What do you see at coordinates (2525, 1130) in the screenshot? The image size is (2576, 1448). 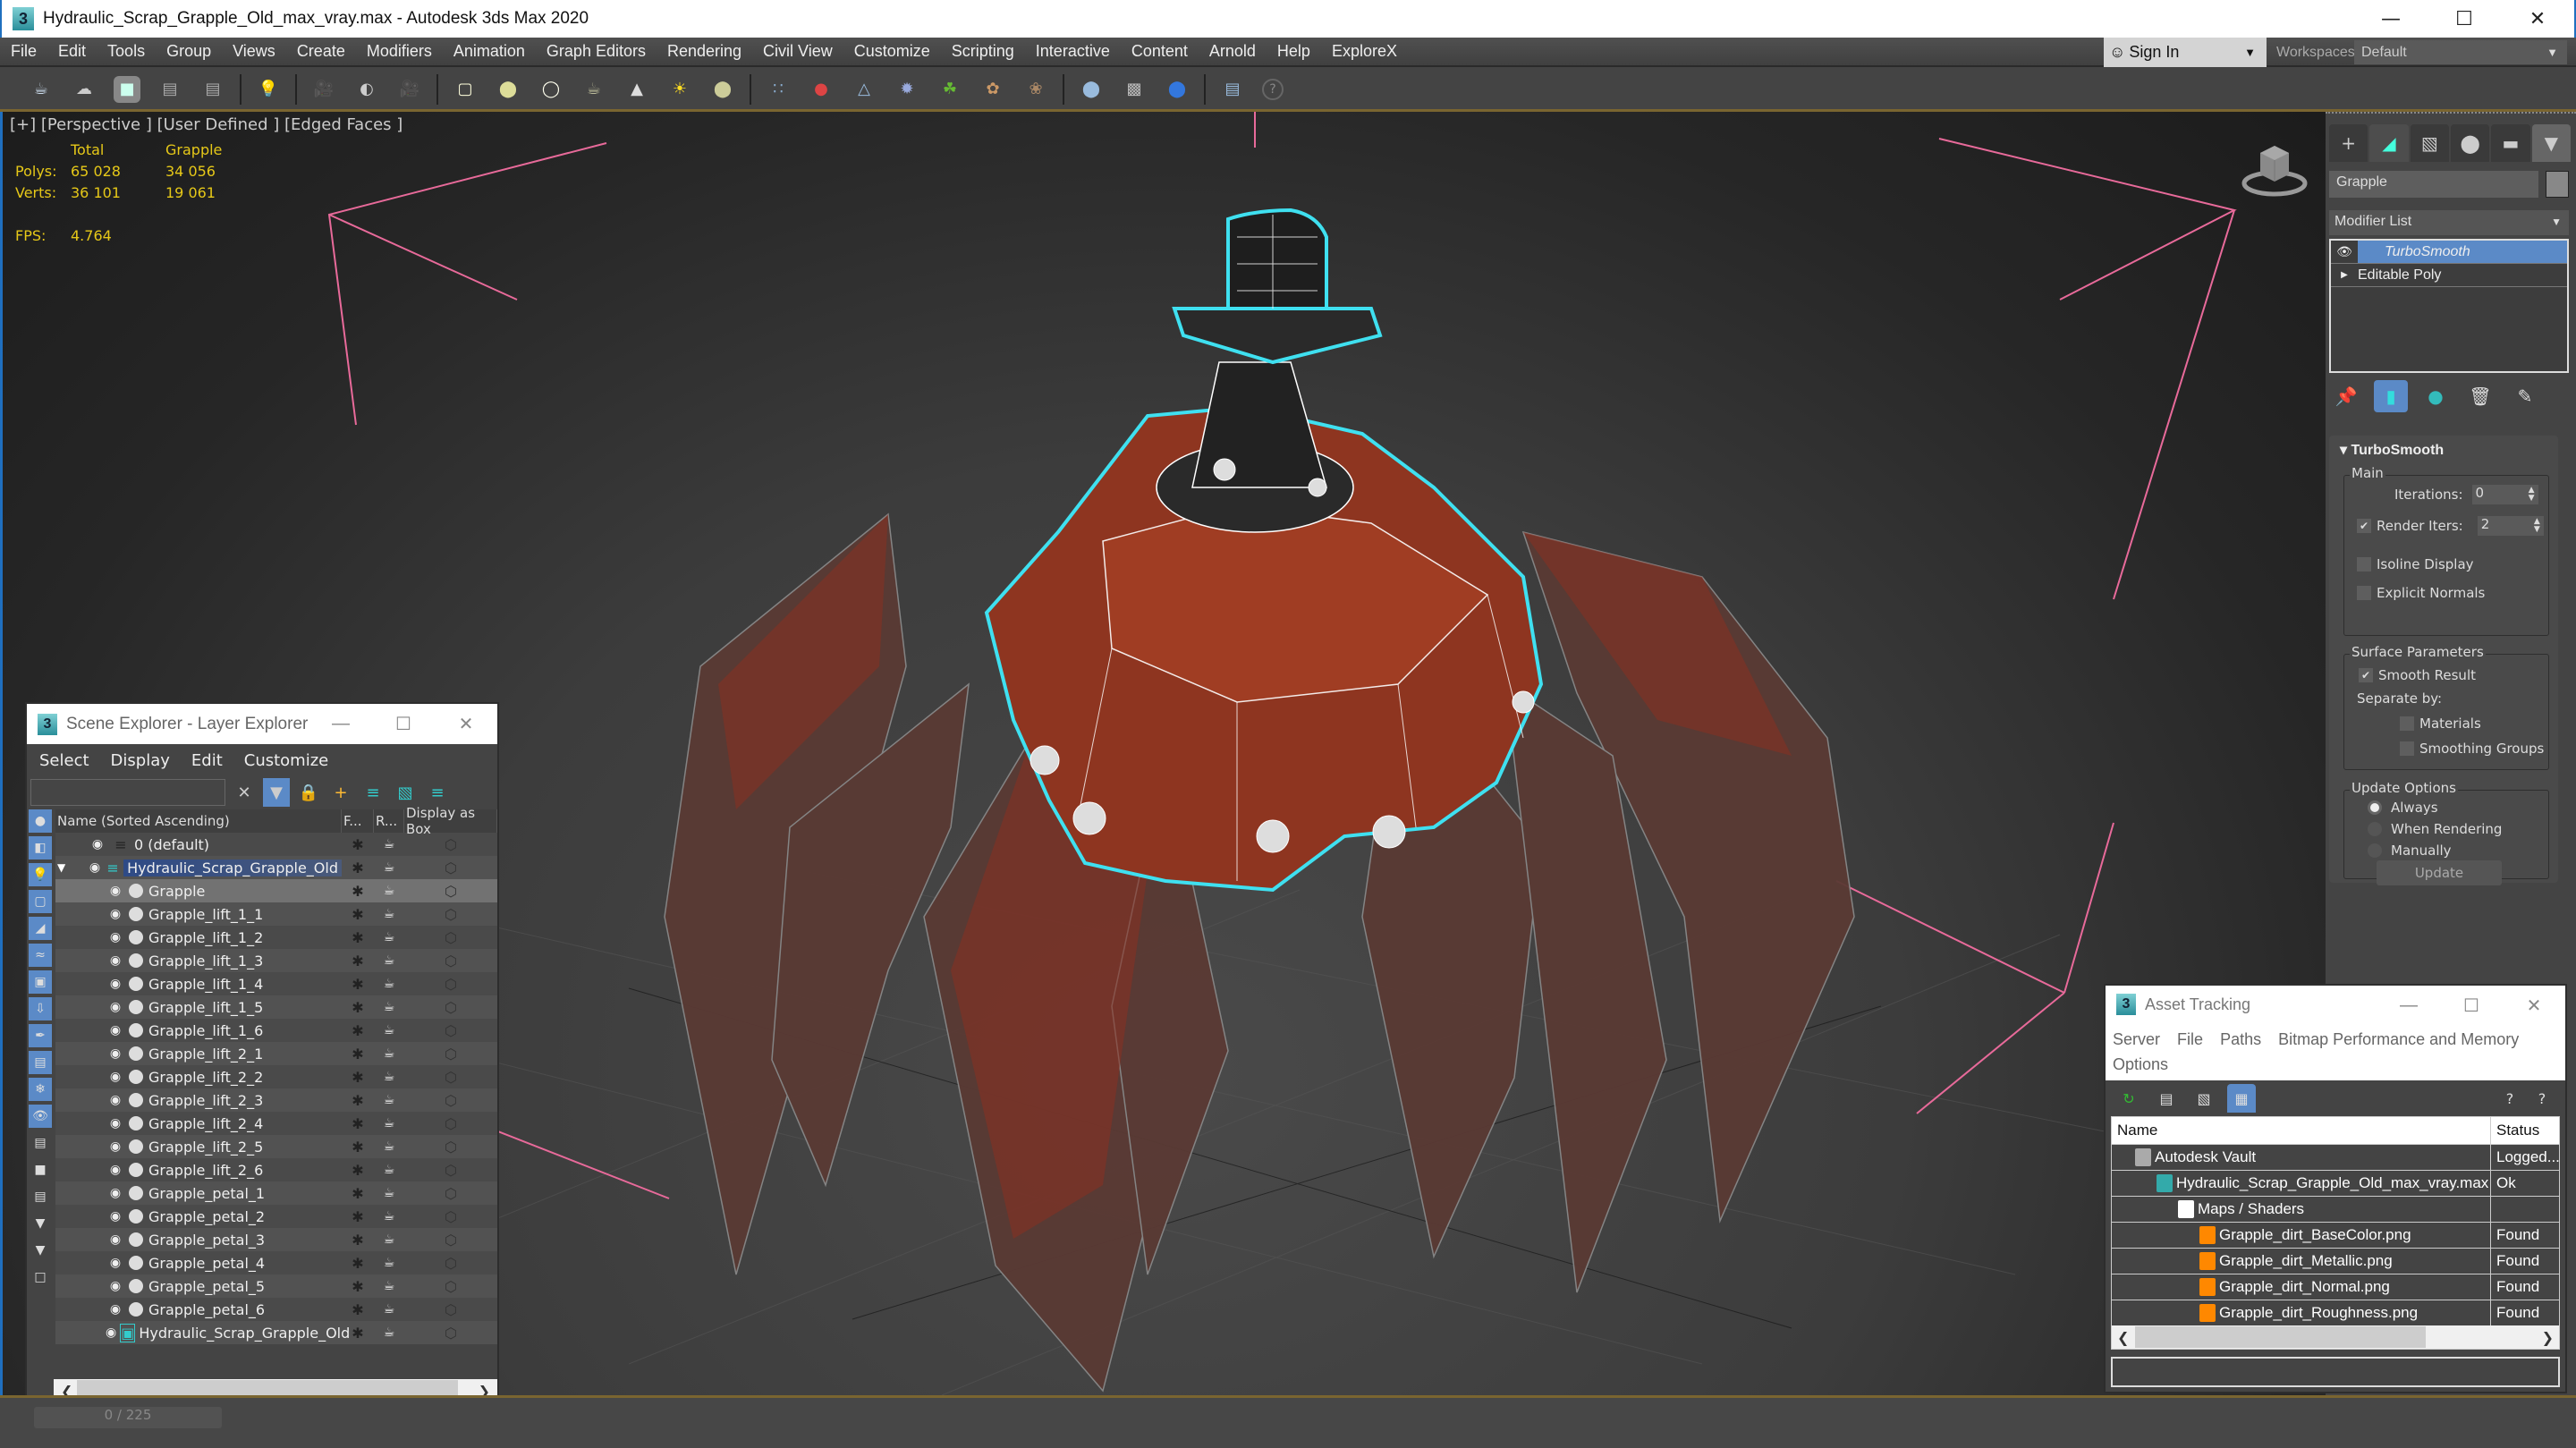 I see `column-status: Status` at bounding box center [2525, 1130].